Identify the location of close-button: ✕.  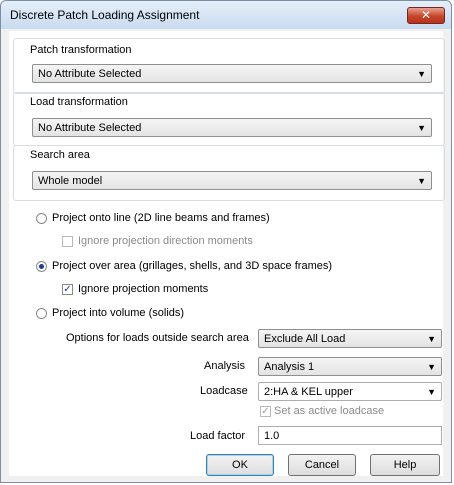
(426, 15).